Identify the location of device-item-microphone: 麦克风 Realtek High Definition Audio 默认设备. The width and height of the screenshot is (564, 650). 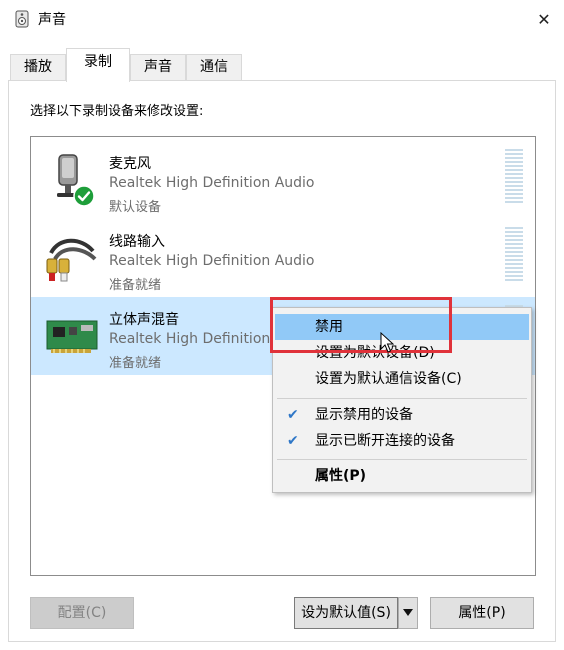
(283, 180).